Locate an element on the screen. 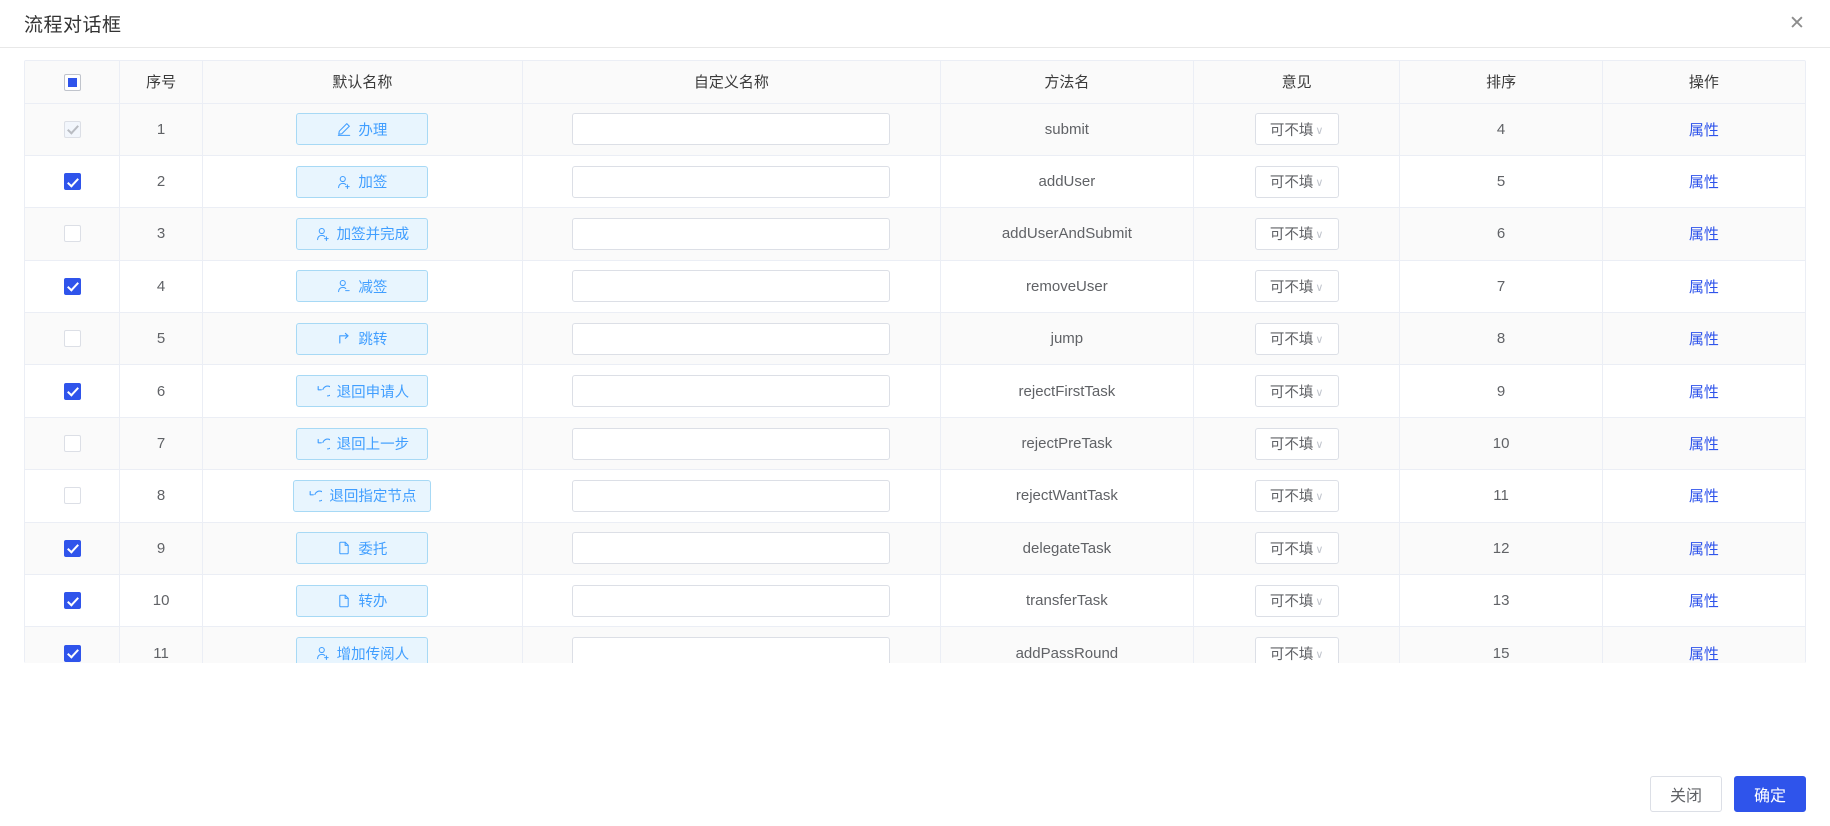 The image size is (1830, 826). cell-default-name: 减签 is located at coordinates (363, 287).